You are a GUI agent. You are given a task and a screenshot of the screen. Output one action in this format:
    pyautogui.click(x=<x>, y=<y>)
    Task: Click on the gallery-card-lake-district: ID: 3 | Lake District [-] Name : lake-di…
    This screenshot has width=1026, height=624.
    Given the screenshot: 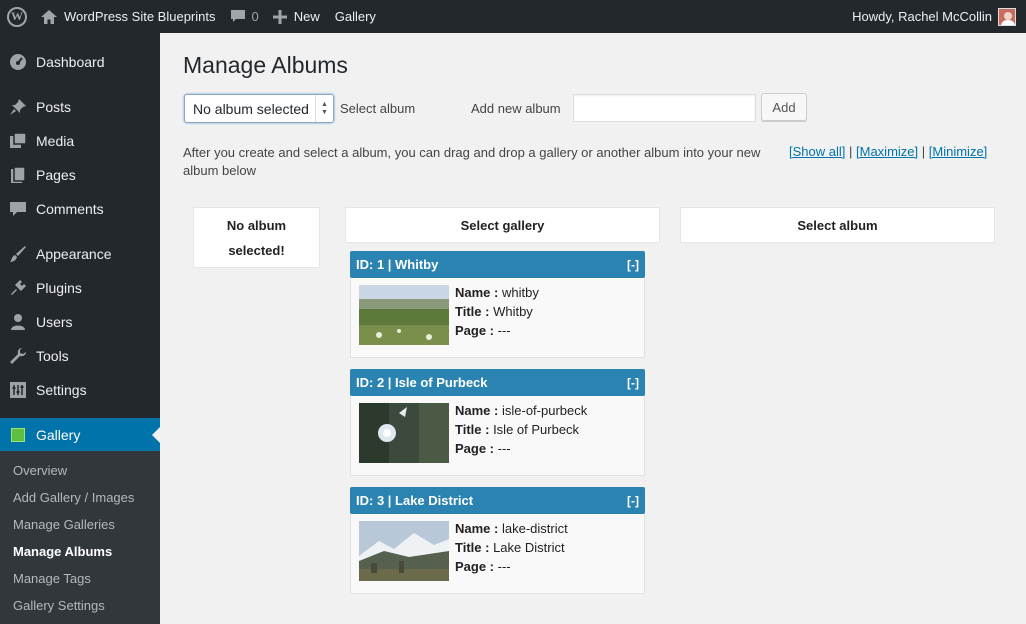 What is the action you would take?
    pyautogui.click(x=497, y=540)
    